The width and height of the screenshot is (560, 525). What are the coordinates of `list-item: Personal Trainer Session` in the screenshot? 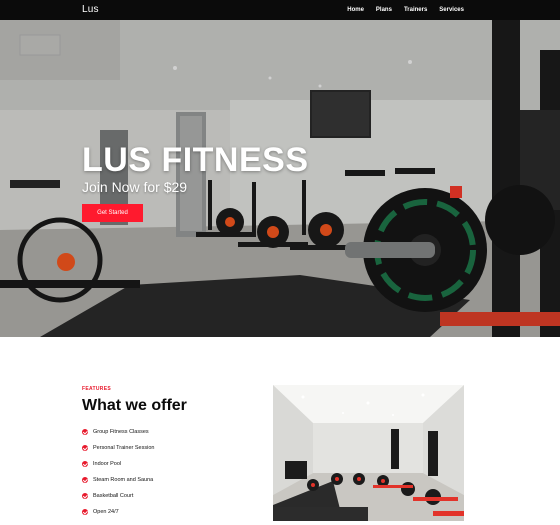 It's located at (118, 448).